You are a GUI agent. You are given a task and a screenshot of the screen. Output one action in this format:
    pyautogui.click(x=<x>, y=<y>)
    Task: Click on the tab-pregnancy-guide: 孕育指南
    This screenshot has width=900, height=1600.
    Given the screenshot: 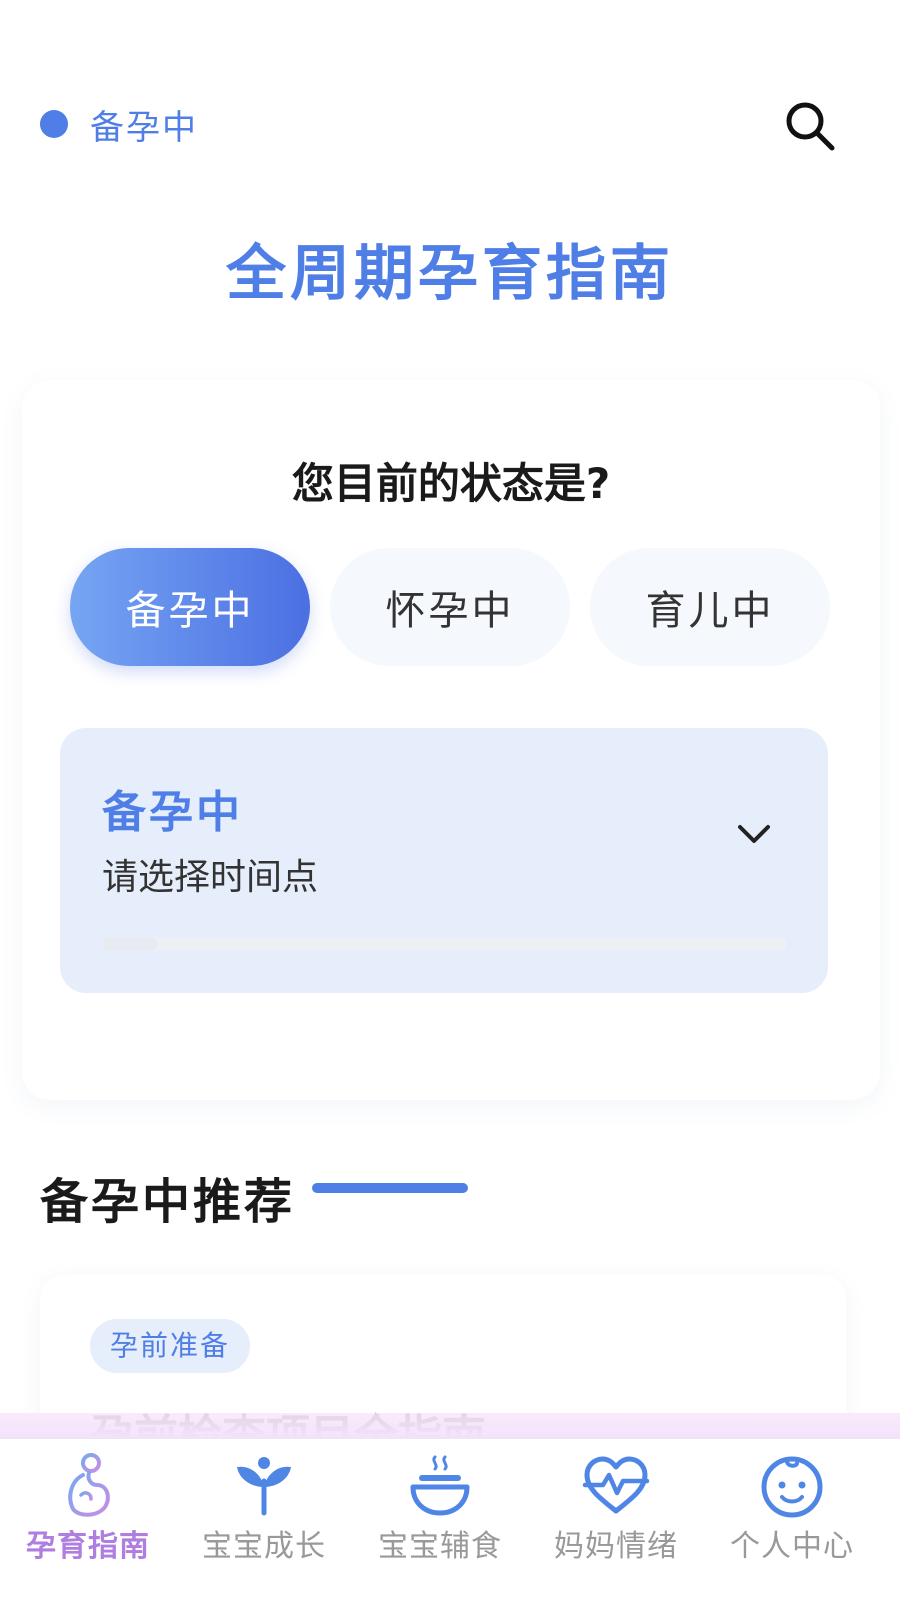 What is the action you would take?
    pyautogui.click(x=88, y=1519)
    